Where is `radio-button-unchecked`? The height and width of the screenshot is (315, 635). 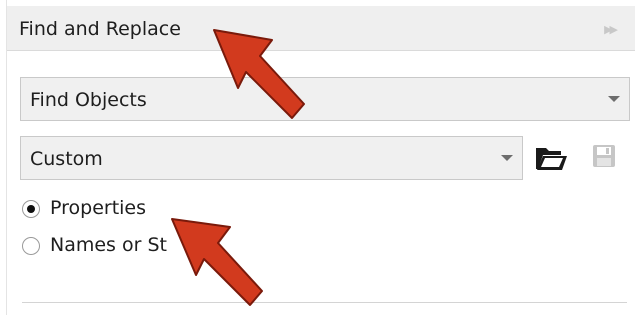 radio-button-unchecked is located at coordinates (31, 246).